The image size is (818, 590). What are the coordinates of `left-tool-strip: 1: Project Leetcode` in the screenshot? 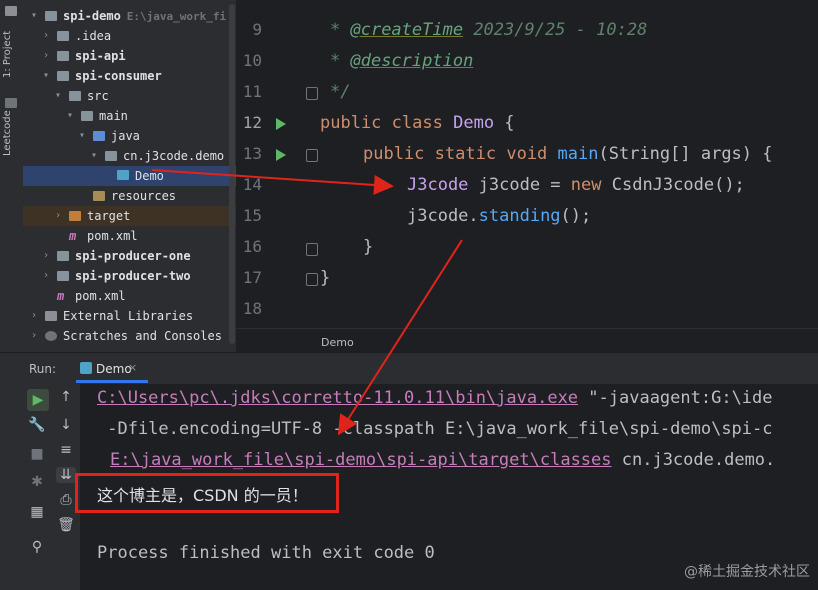 It's located at (12, 176).